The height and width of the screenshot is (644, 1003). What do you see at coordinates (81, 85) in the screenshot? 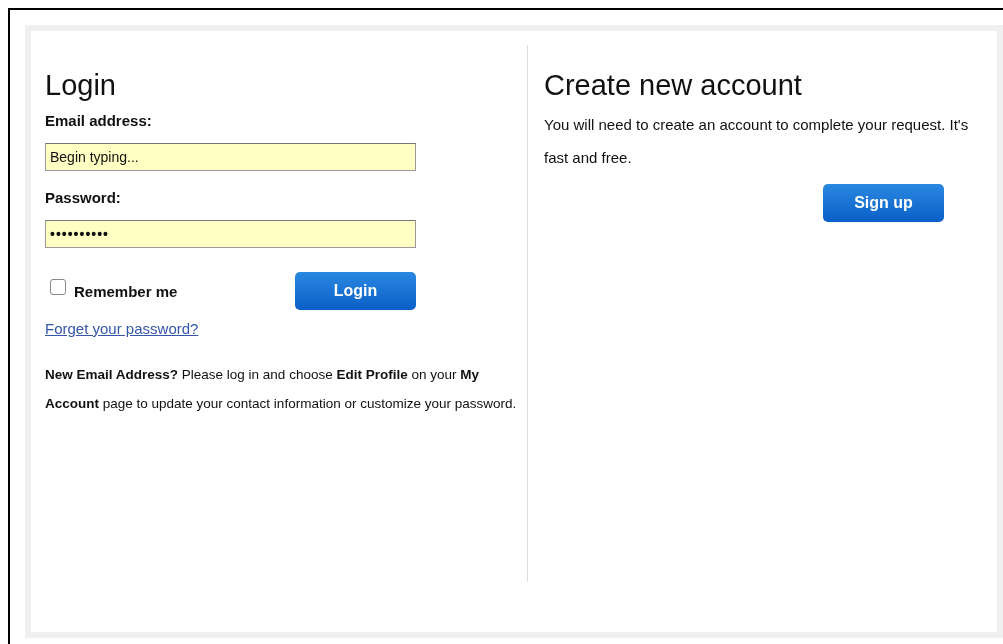
I see `login-heading: Login` at bounding box center [81, 85].